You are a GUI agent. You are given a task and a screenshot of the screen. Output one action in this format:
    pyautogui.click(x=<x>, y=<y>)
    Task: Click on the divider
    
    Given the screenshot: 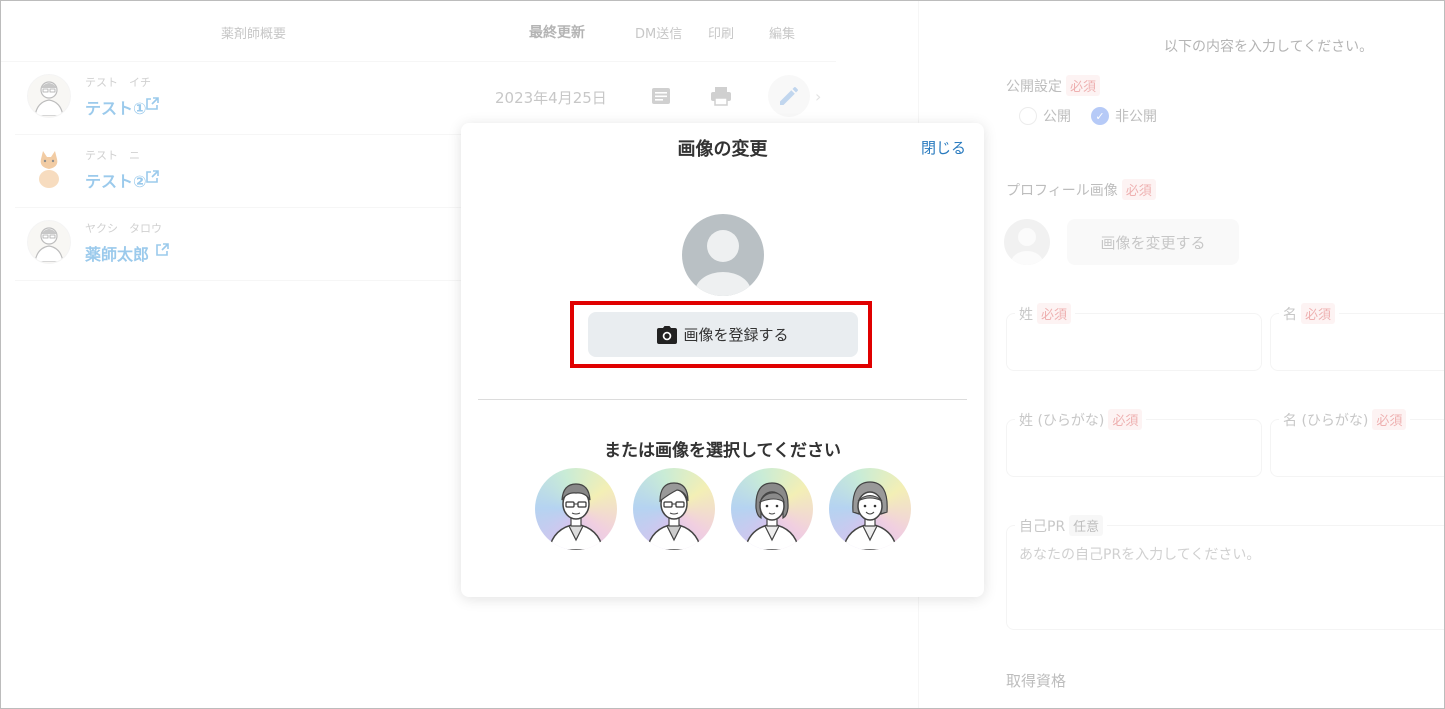 What is the action you would take?
    pyautogui.click(x=722, y=399)
    